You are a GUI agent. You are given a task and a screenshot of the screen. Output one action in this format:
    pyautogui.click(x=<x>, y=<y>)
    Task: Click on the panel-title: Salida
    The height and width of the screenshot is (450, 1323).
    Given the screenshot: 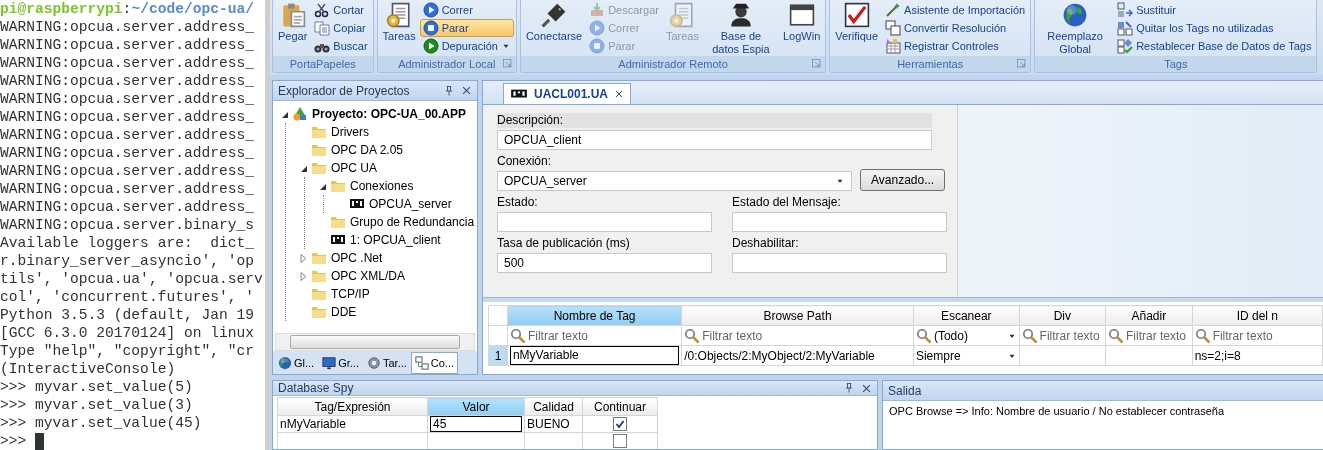 What is the action you would take?
    pyautogui.click(x=905, y=390)
    